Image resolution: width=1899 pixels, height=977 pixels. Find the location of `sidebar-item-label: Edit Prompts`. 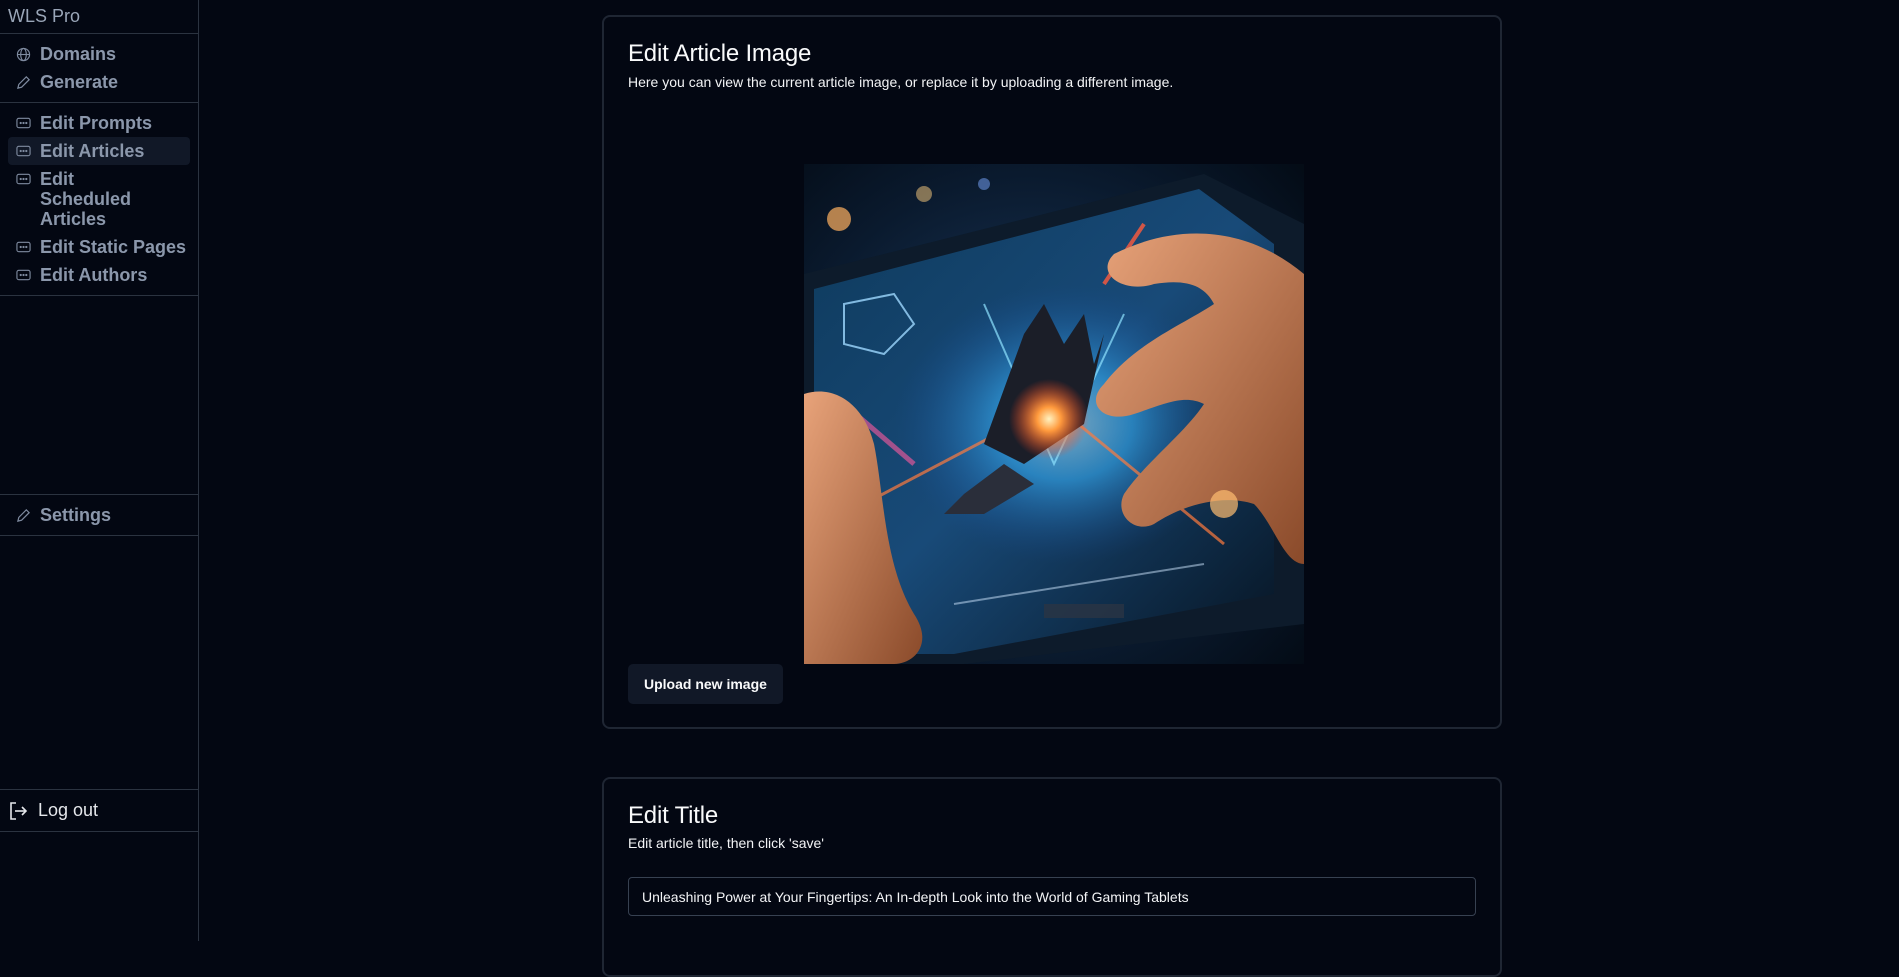

sidebar-item-label: Edit Prompts is located at coordinates (96, 123).